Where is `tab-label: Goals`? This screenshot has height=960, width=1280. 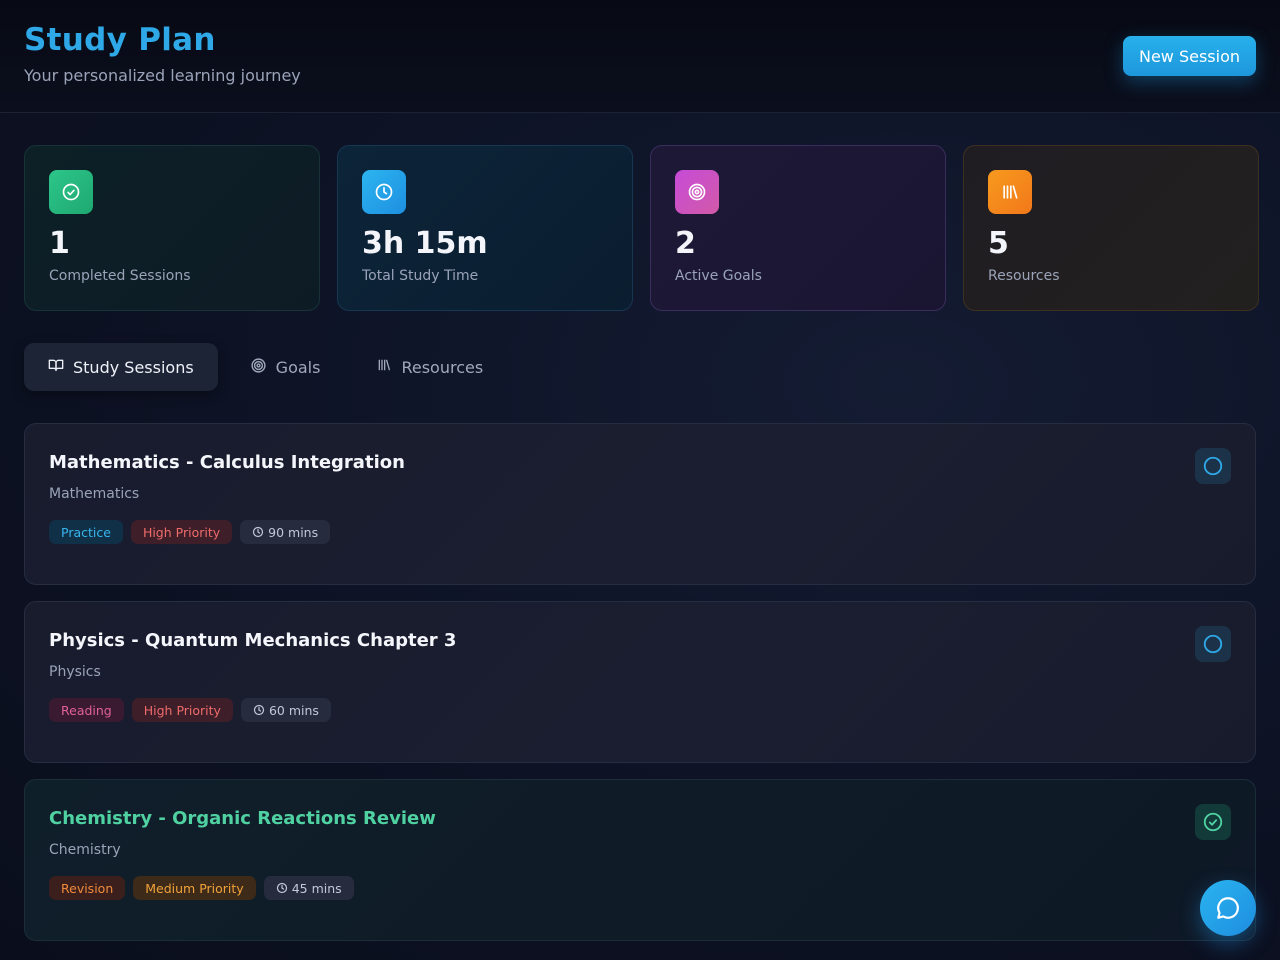
tab-label: Goals is located at coordinates (298, 367).